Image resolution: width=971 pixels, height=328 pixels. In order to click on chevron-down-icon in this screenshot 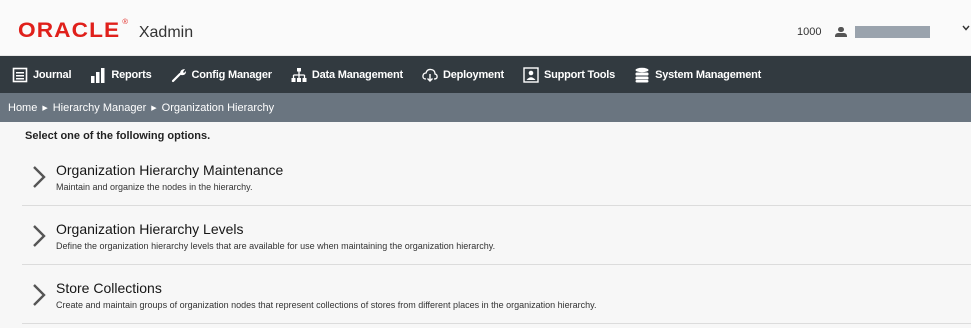, I will do `click(966, 28)`.